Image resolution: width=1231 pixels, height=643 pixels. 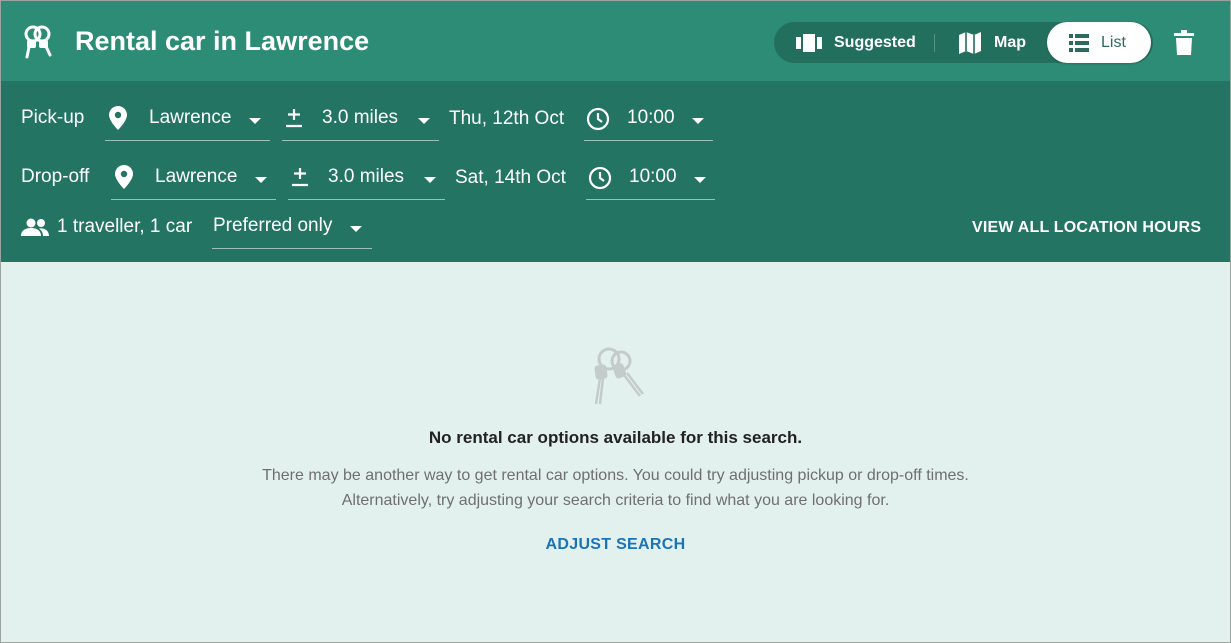 I want to click on pickup-radius-dropdown: 3.0 miles, so click(x=360, y=120).